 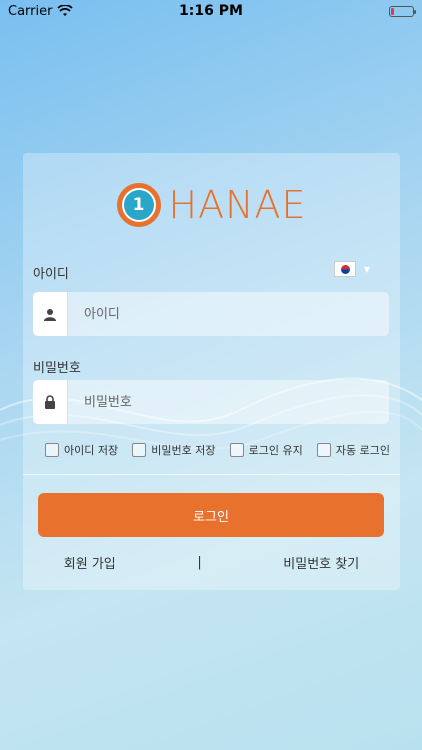 What do you see at coordinates (50, 314) in the screenshot?
I see `user-icon` at bounding box center [50, 314].